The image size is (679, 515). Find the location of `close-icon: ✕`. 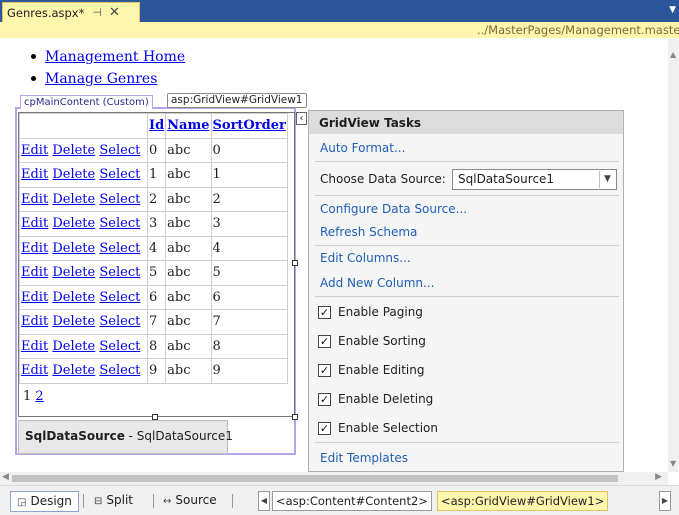

close-icon: ✕ is located at coordinates (114, 12).